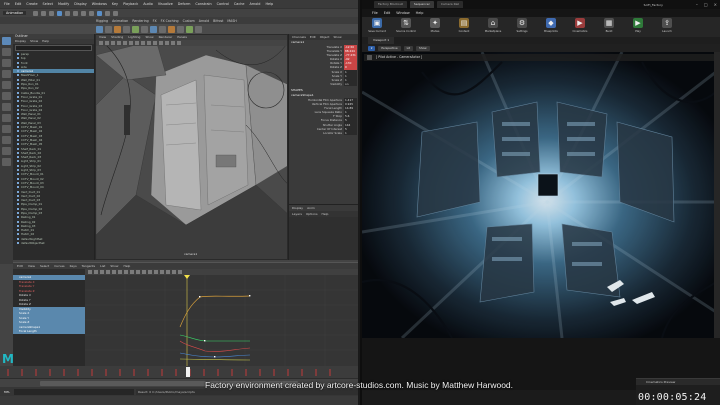 This screenshot has width=720, height=405. What do you see at coordinates (20, 41) in the screenshot?
I see `outliner-menu-item-0: Display` at bounding box center [20, 41].